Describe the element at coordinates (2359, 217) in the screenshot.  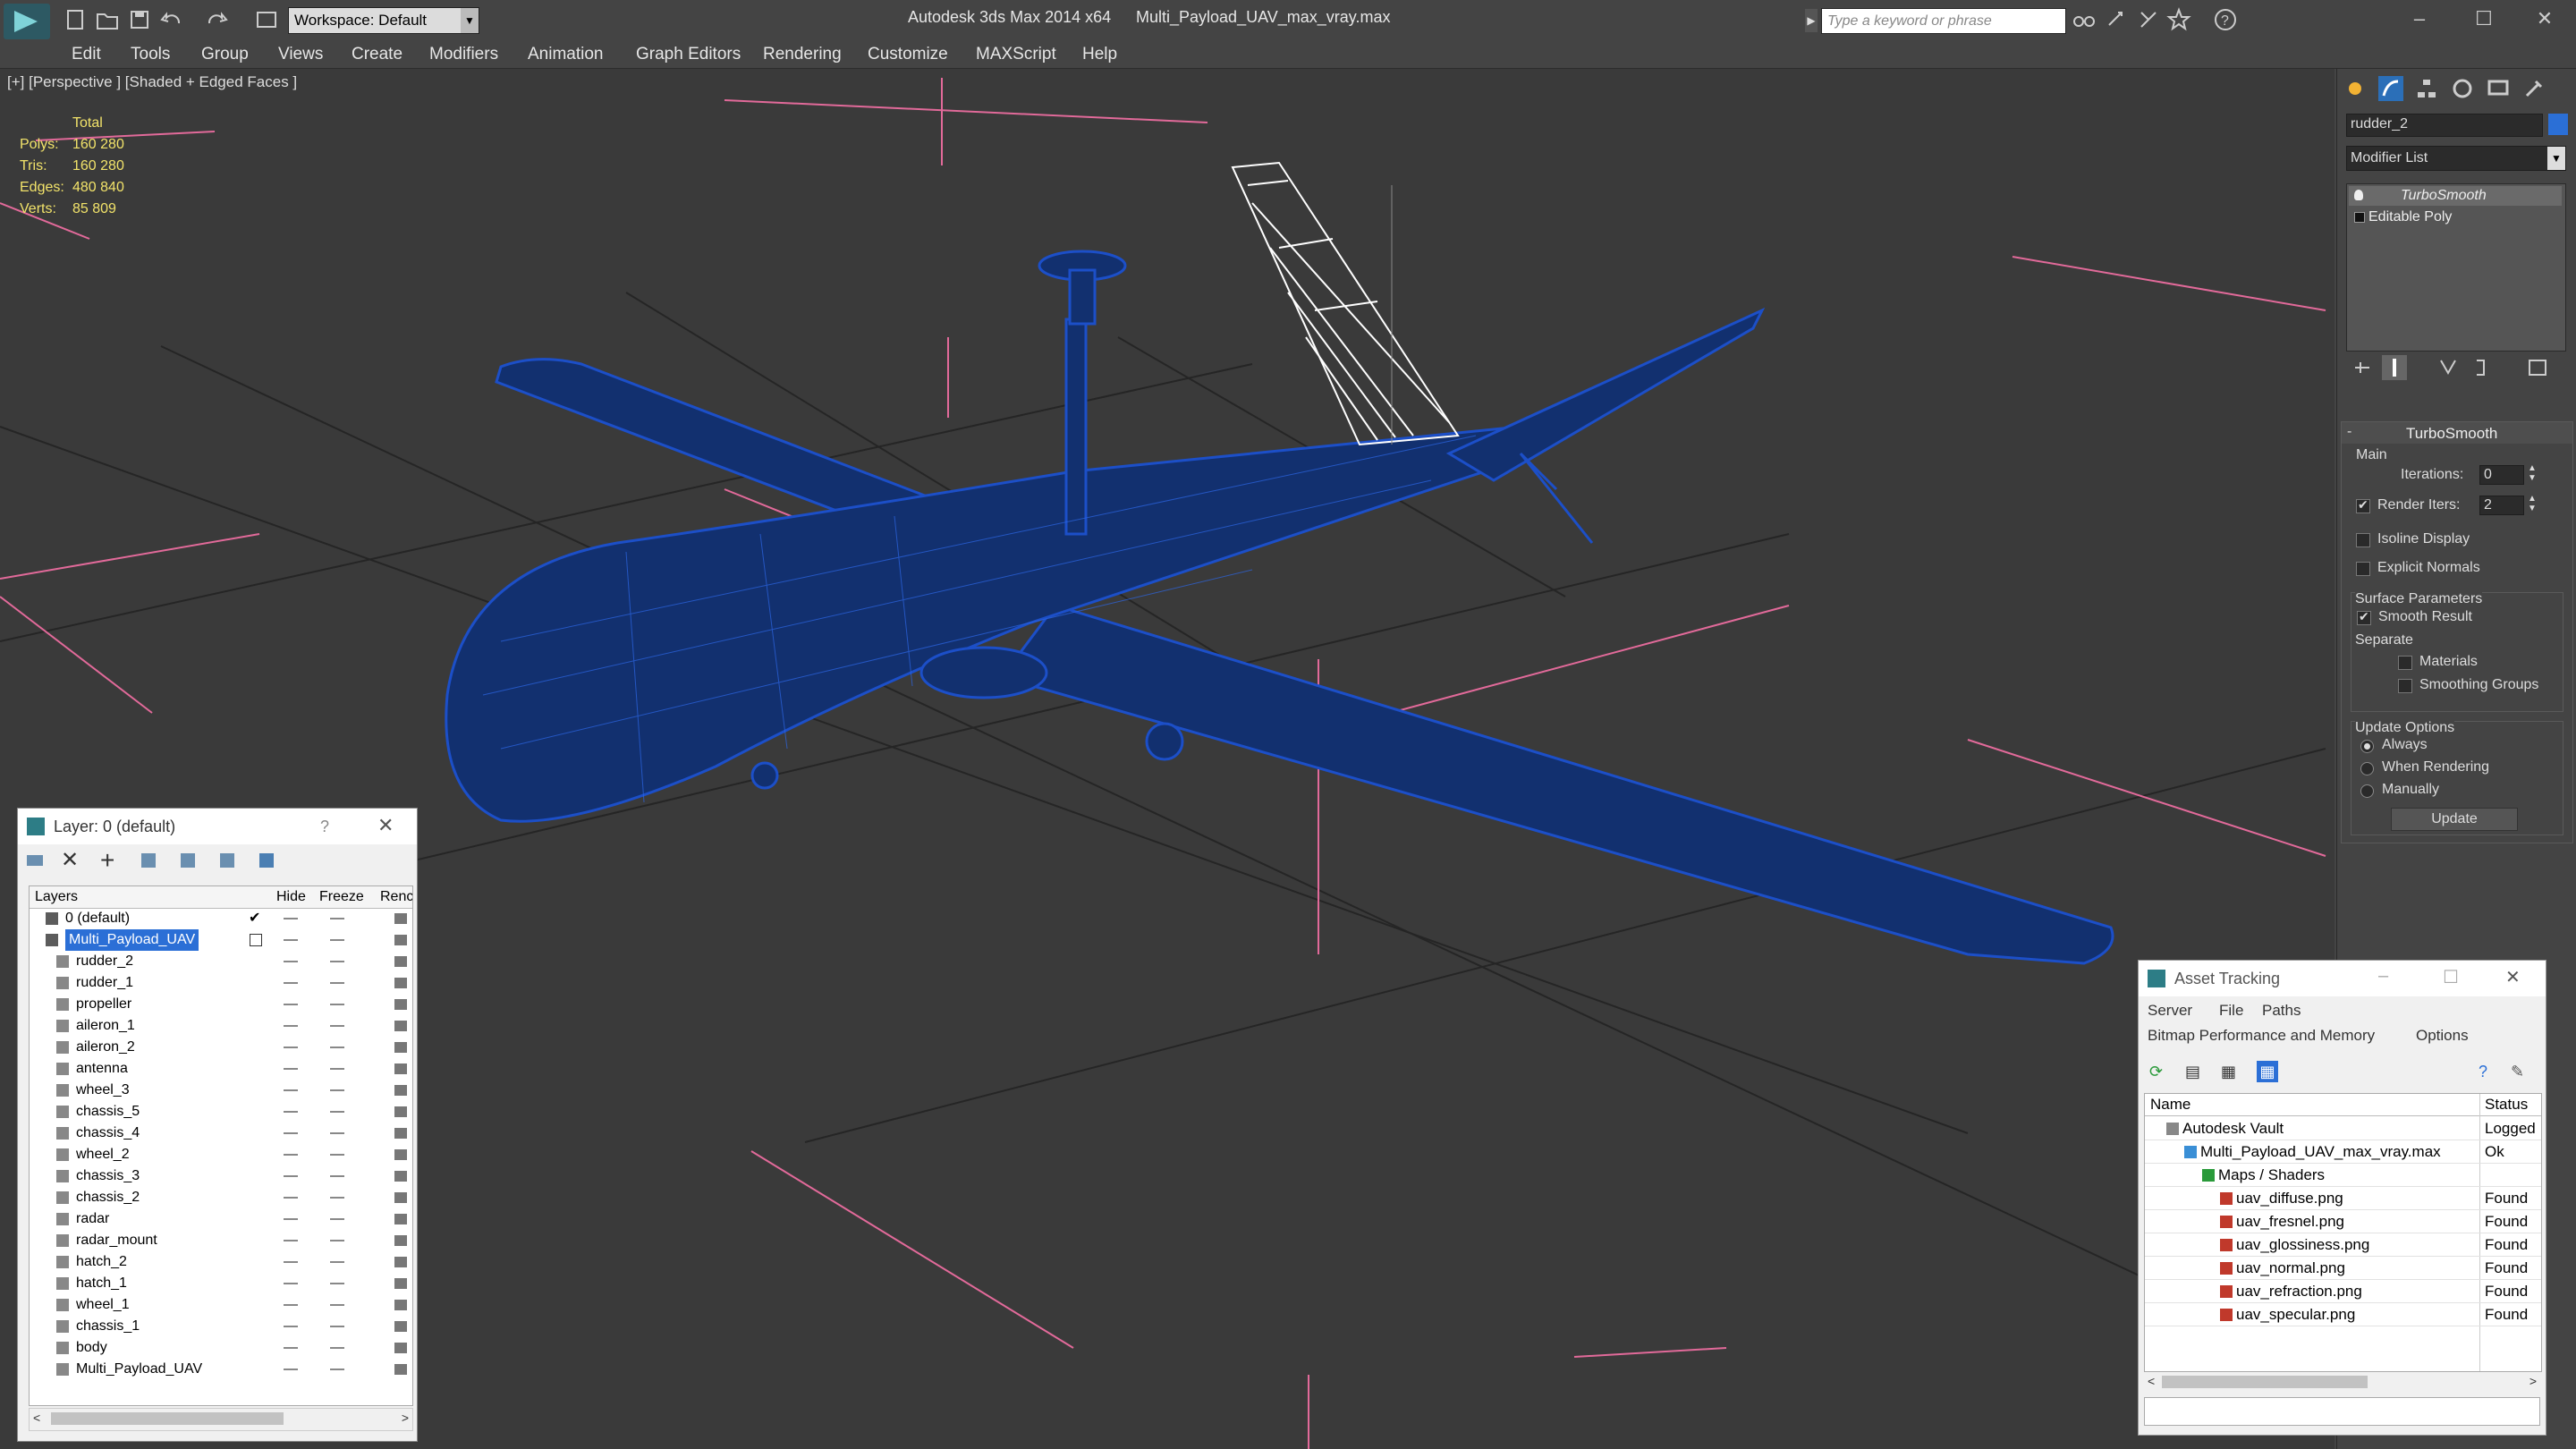
I see `expand-icon` at that location.